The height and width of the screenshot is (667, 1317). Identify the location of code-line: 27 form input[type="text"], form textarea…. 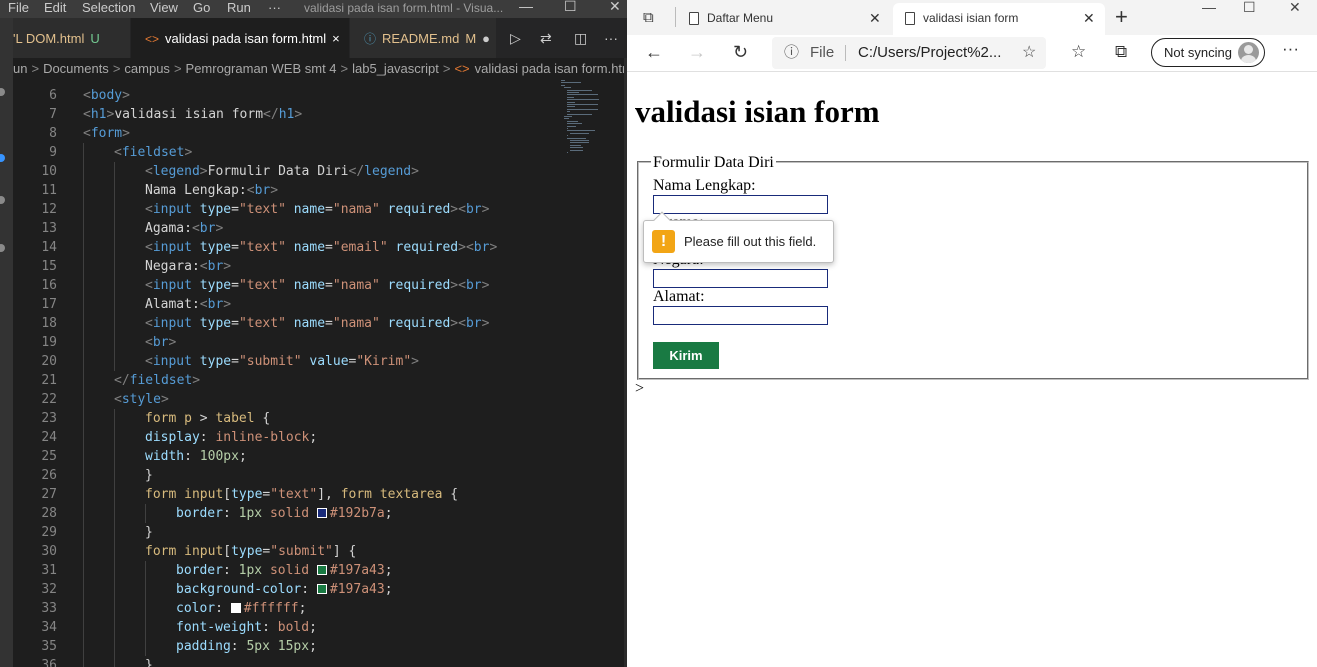
(293, 494).